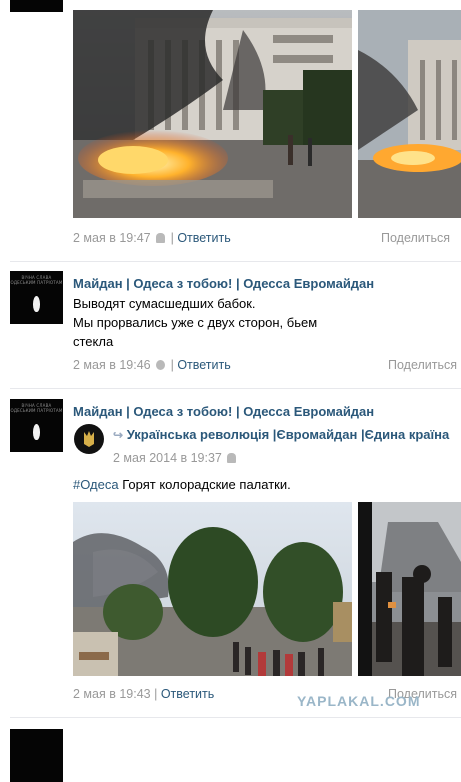 Image resolution: width=461 pixels, height=782 pixels. What do you see at coordinates (112, 365) in the screenshot?
I see `timestamp: 2 мая в 19:46` at bounding box center [112, 365].